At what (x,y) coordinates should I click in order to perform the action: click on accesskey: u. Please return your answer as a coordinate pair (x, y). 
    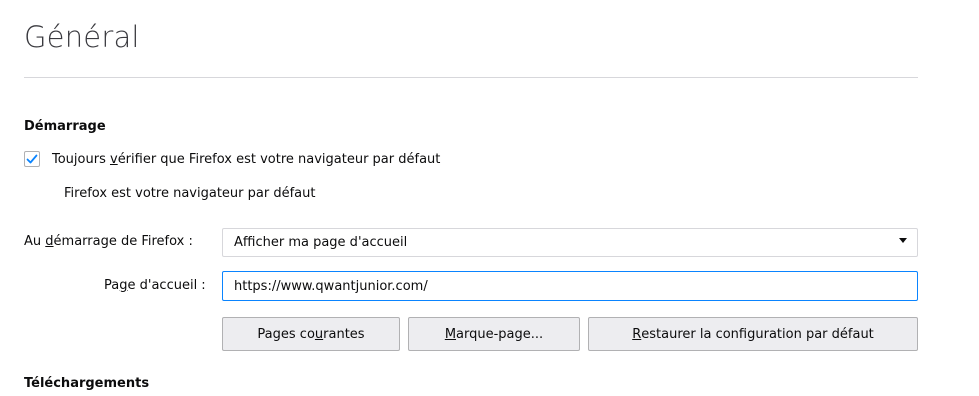
    Looking at the image, I should click on (319, 334).